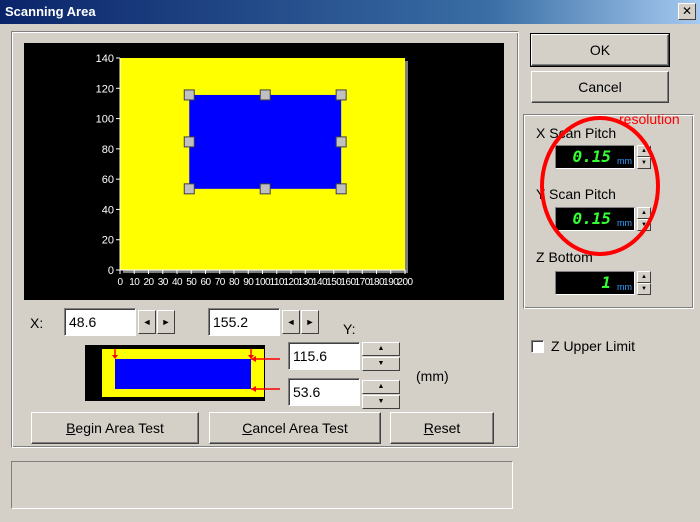  What do you see at coordinates (644, 289) in the screenshot?
I see `z-bottom-down-button: ▼` at bounding box center [644, 289].